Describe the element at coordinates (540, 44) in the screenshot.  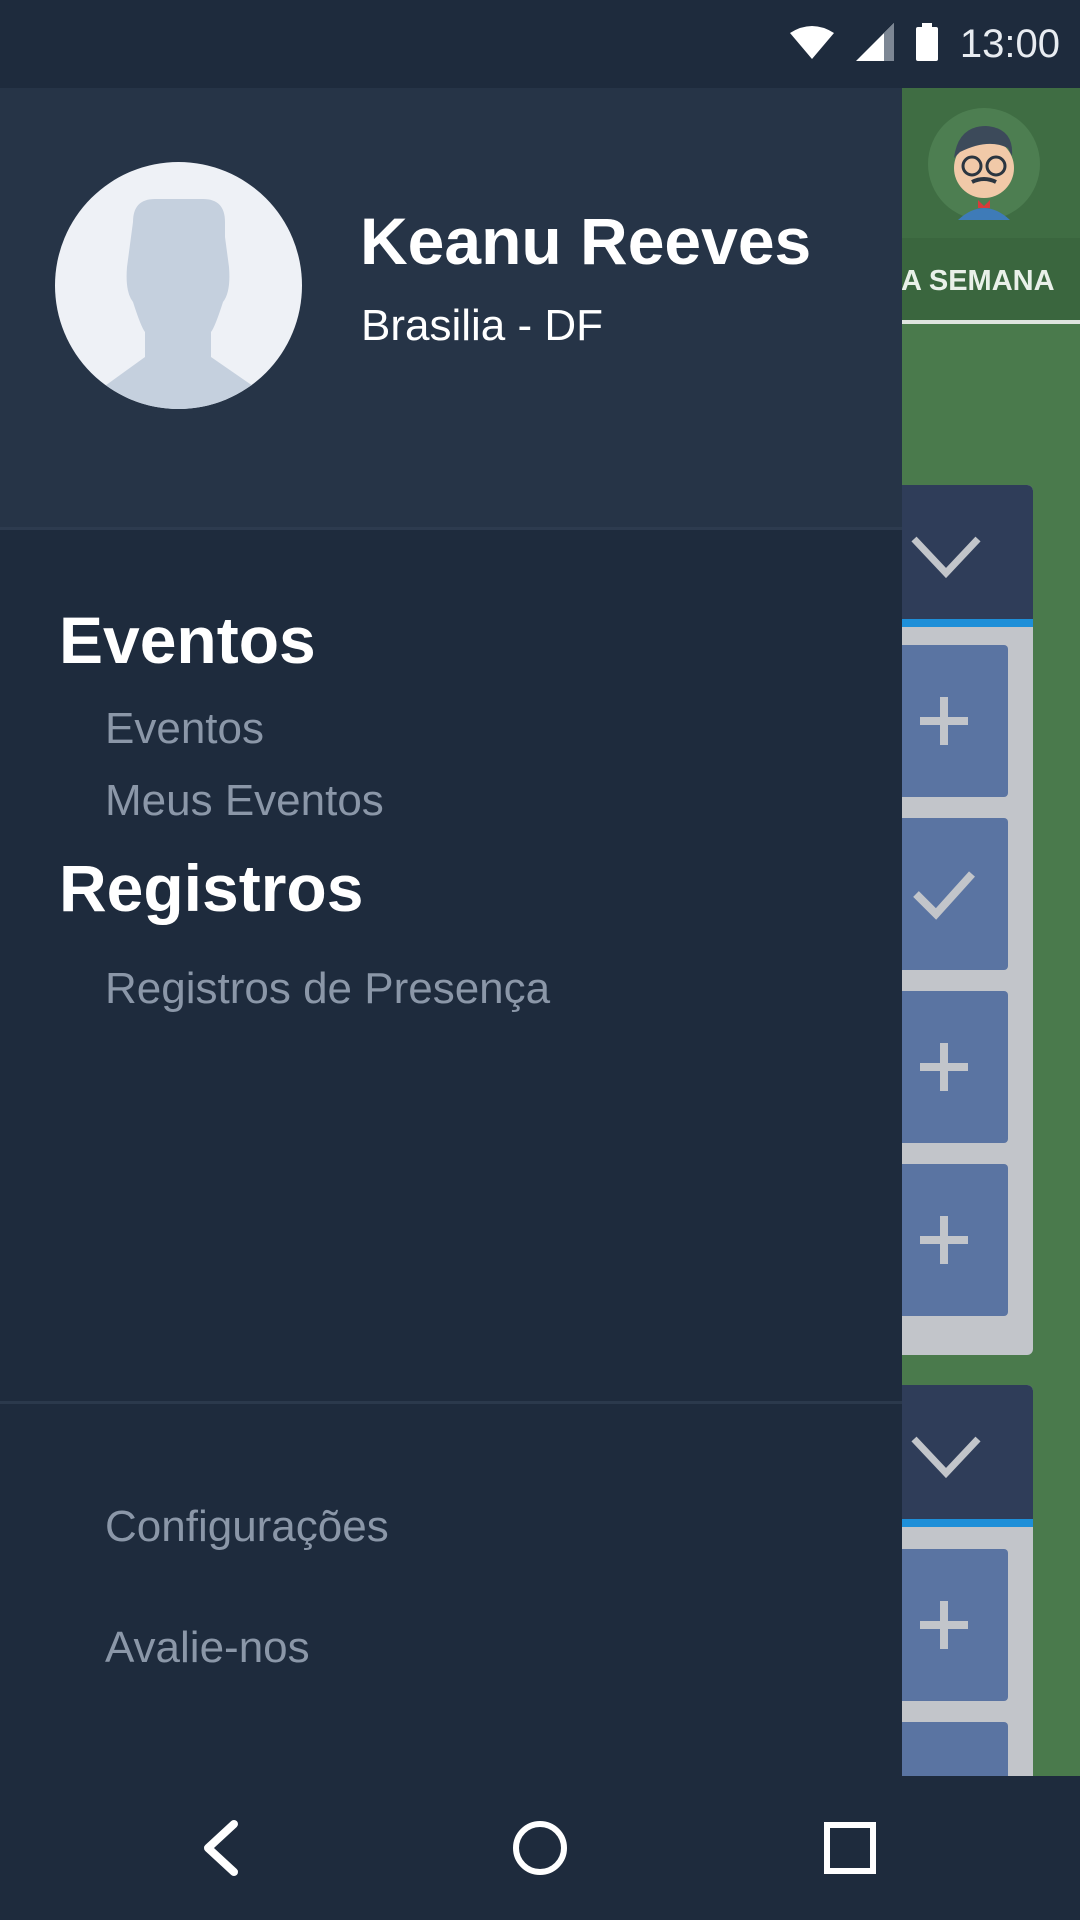
I see `status-bar: 13:00` at that location.